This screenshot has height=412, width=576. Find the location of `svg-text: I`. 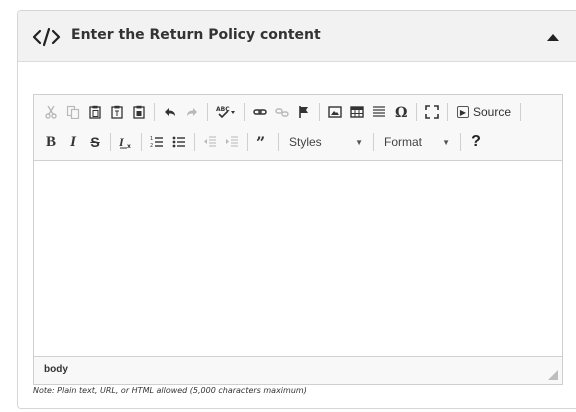

svg-text: I is located at coordinates (122, 142).